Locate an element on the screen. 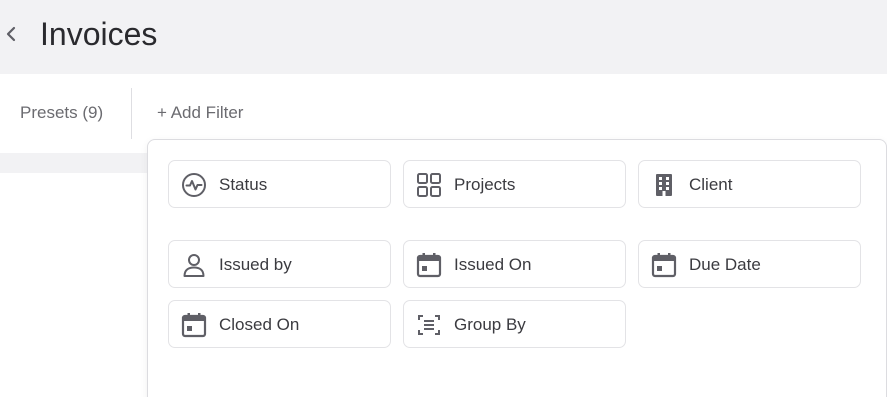 This screenshot has height=397, width=887. group-icon is located at coordinates (429, 325).